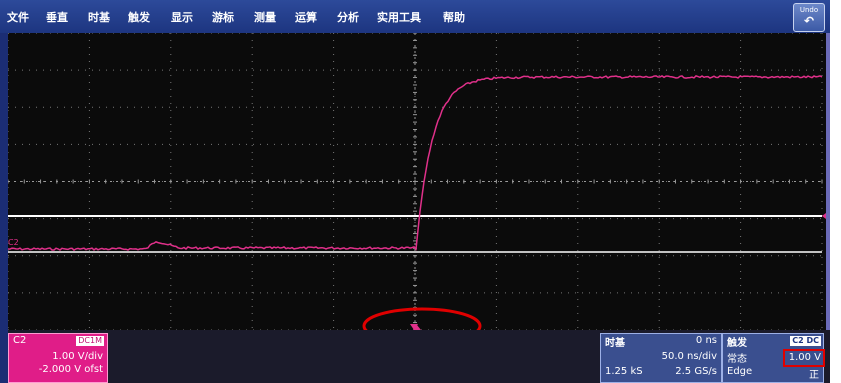  What do you see at coordinates (399, 17) in the screenshot?
I see `menu-utilities: 实用工具` at bounding box center [399, 17].